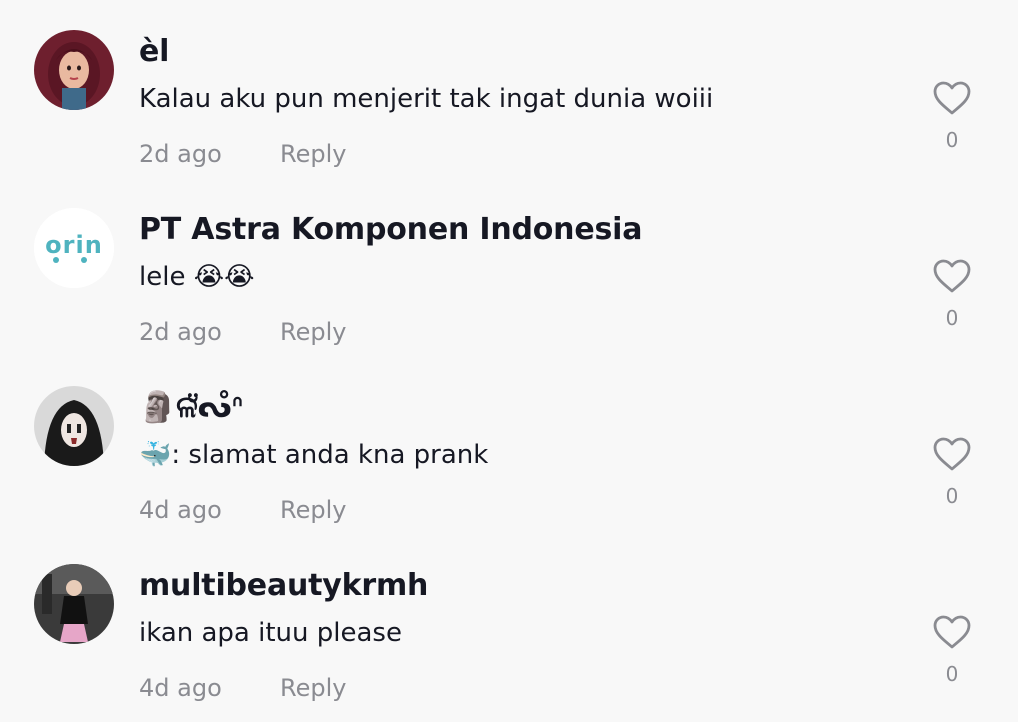 This screenshot has height=722, width=1018. What do you see at coordinates (154, 51) in the screenshot?
I see `comment-username: èl` at bounding box center [154, 51].